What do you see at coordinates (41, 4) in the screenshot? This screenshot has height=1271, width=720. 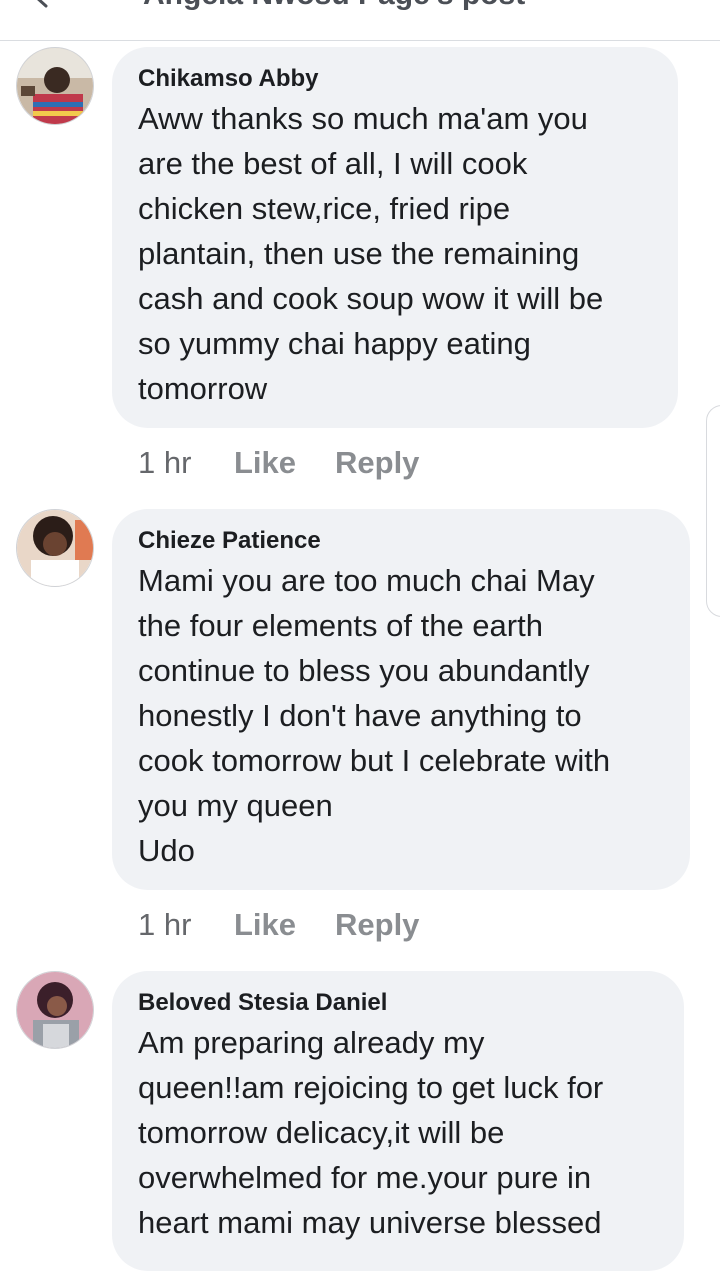 I see `back-arrow-icon` at bounding box center [41, 4].